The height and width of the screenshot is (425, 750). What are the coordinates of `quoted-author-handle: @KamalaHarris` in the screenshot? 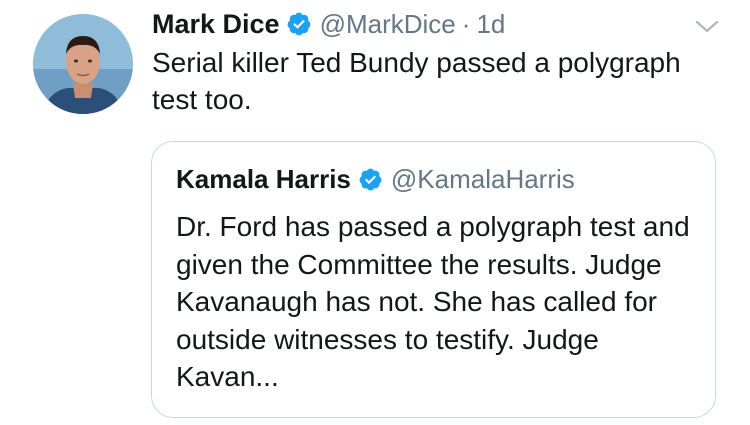 It's located at (482, 178).